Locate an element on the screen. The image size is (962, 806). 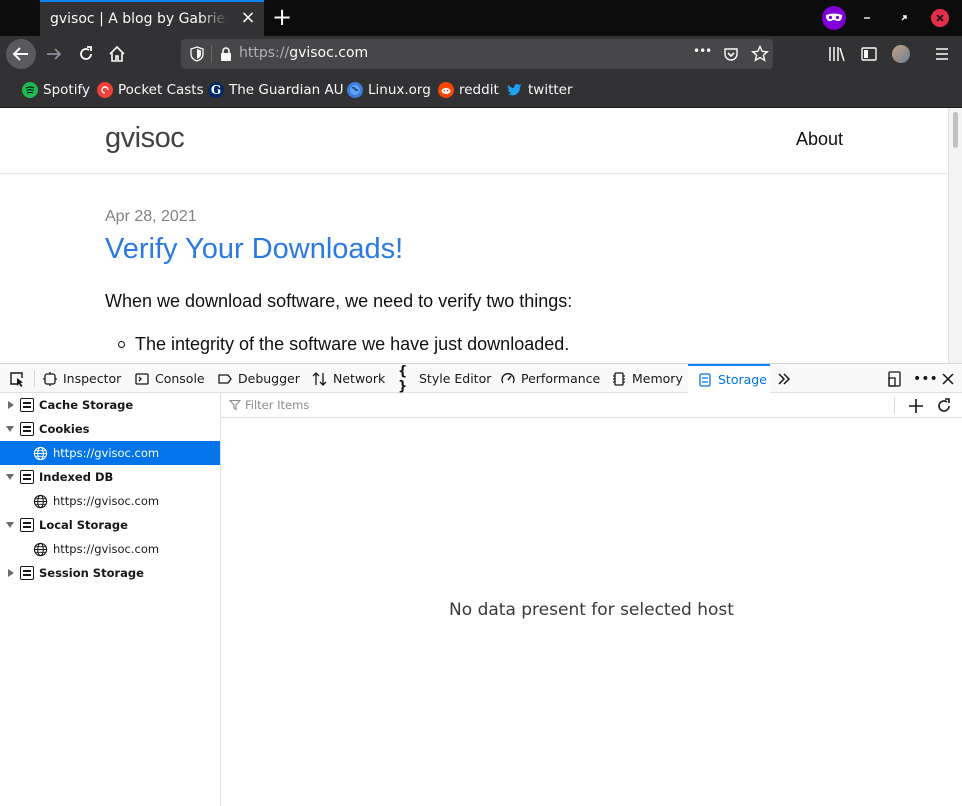
inspector-icon is located at coordinates (50, 379).